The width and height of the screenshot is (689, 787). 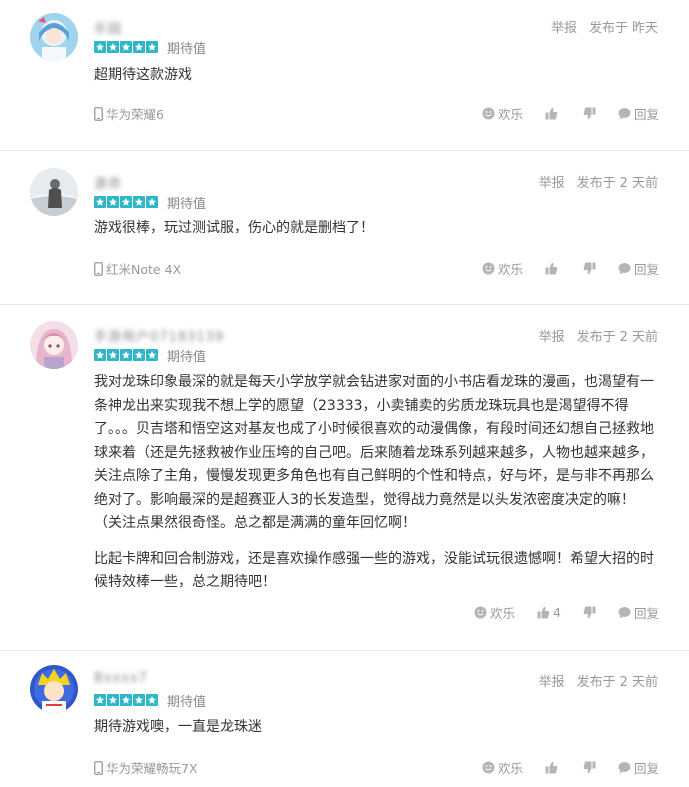 What do you see at coordinates (234, 228) in the screenshot?
I see `review-paragraph: 游戏很棒，玩过测试服，伤心的就是删档了！` at bounding box center [234, 228].